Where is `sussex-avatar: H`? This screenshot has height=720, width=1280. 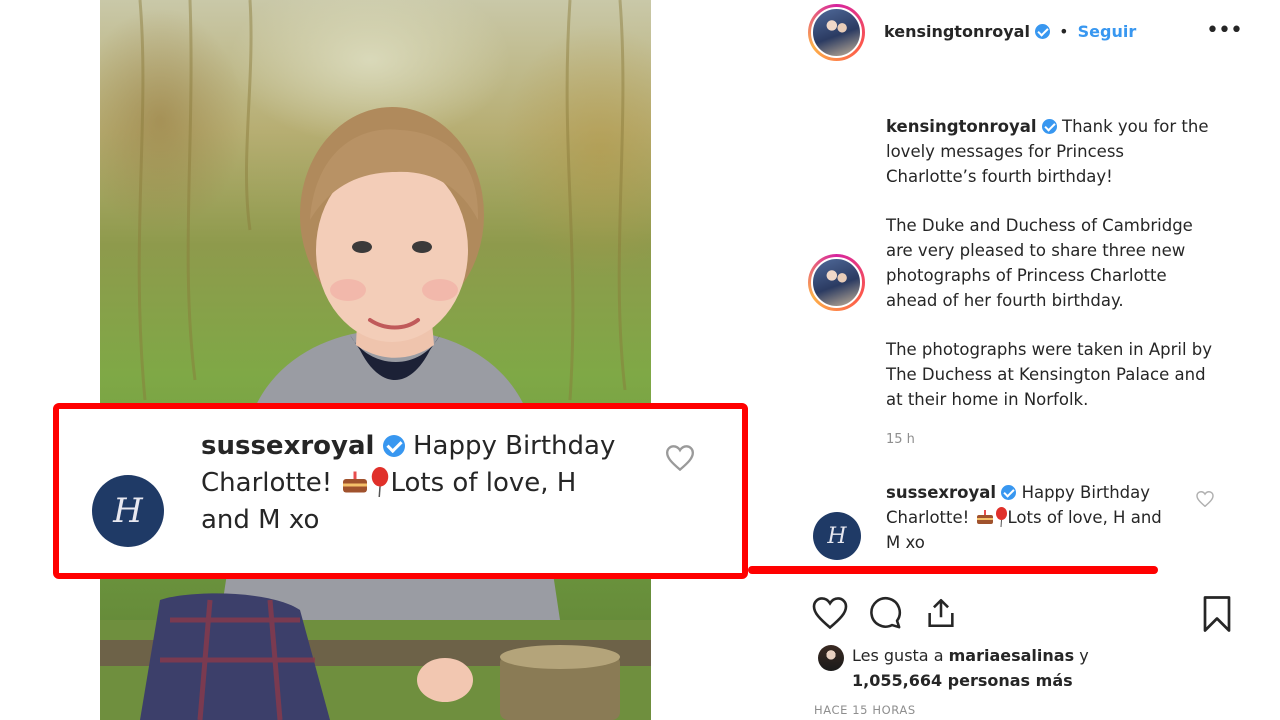 sussex-avatar: H is located at coordinates (837, 536).